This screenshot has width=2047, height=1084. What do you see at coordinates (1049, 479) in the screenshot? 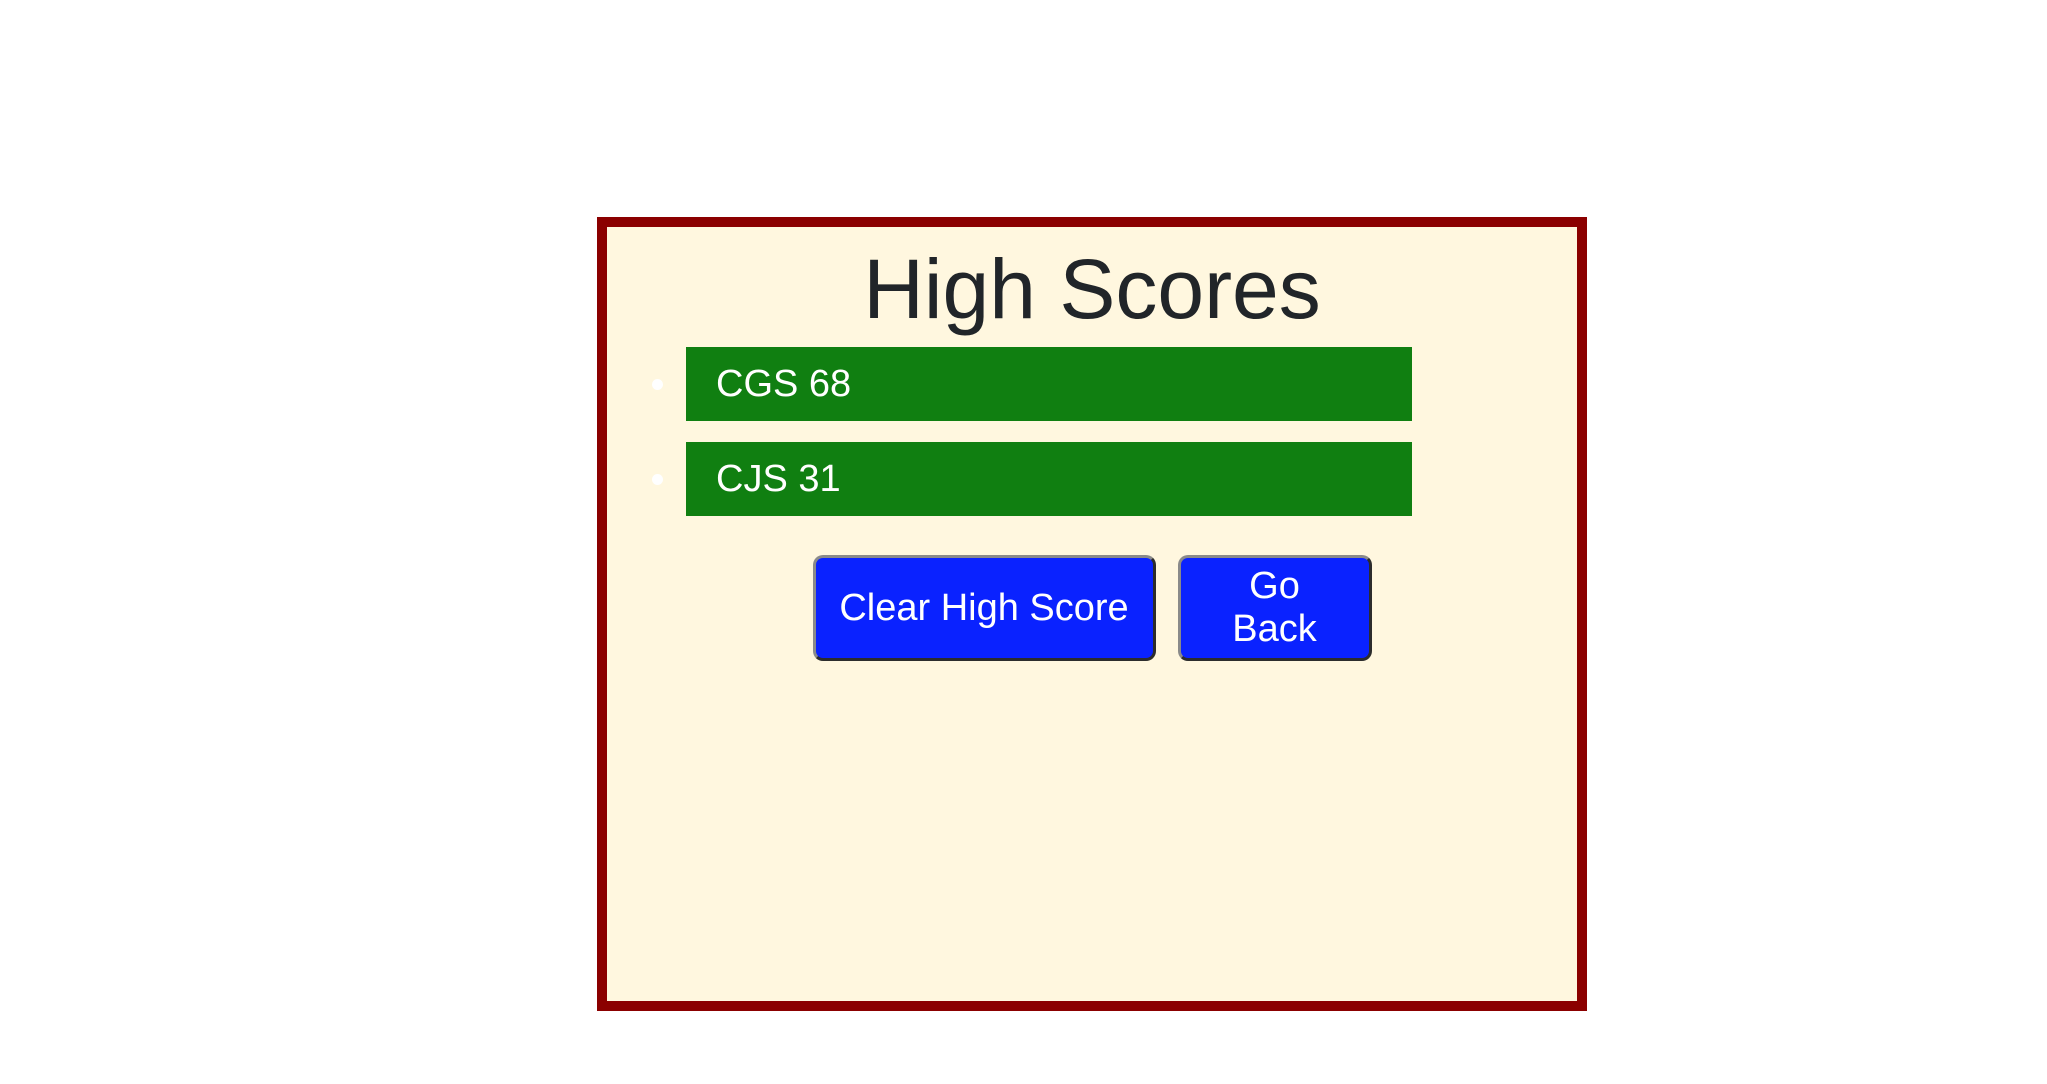
I see `score-entry: CJS 31` at bounding box center [1049, 479].